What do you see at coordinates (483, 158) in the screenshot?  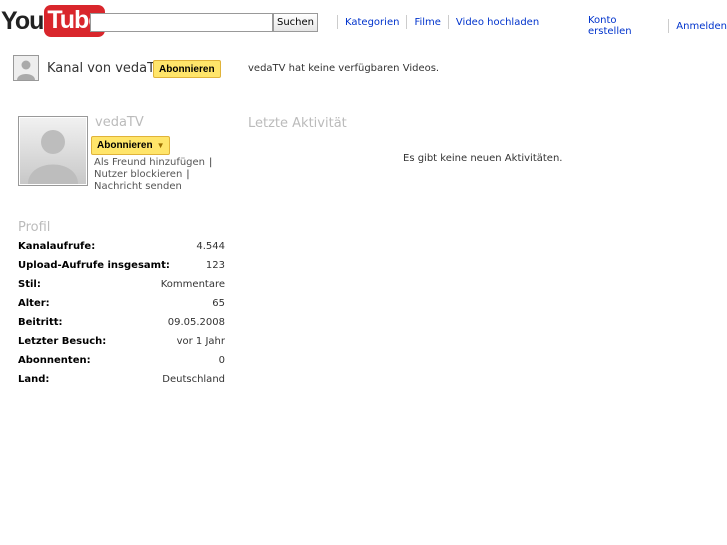 I see `no-activity-message: Es gibt keine neuen Aktivitäten.` at bounding box center [483, 158].